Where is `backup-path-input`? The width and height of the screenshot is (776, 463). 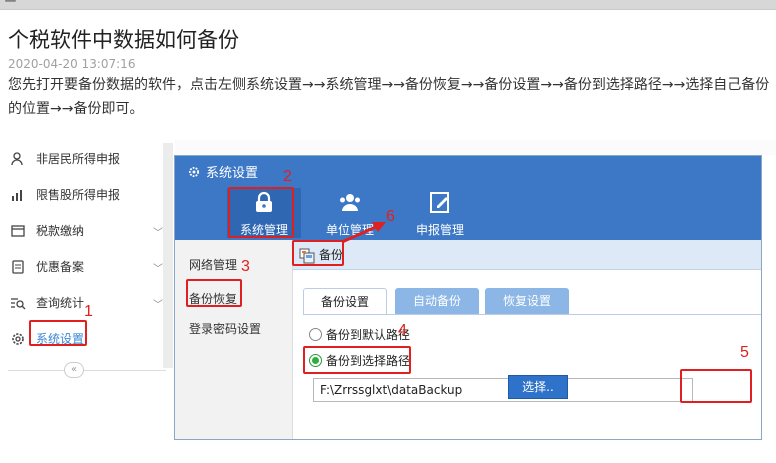 backup-path-input is located at coordinates (503, 390).